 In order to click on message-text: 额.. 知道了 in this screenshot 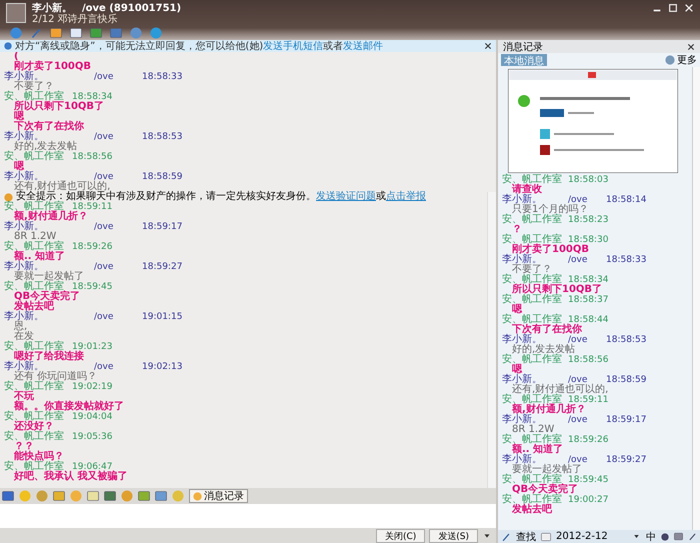, I will do `click(538, 450)`.